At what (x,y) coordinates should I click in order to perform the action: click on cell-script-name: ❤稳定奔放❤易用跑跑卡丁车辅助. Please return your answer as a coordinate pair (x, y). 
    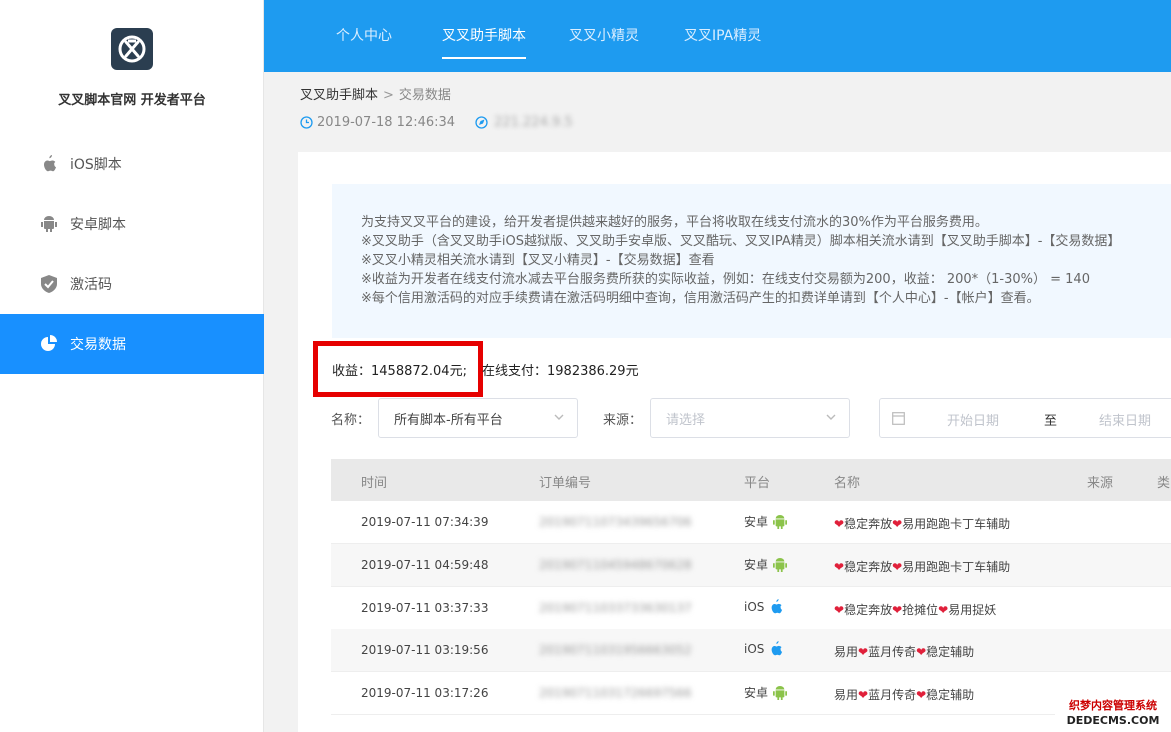
    Looking at the image, I should click on (922, 524).